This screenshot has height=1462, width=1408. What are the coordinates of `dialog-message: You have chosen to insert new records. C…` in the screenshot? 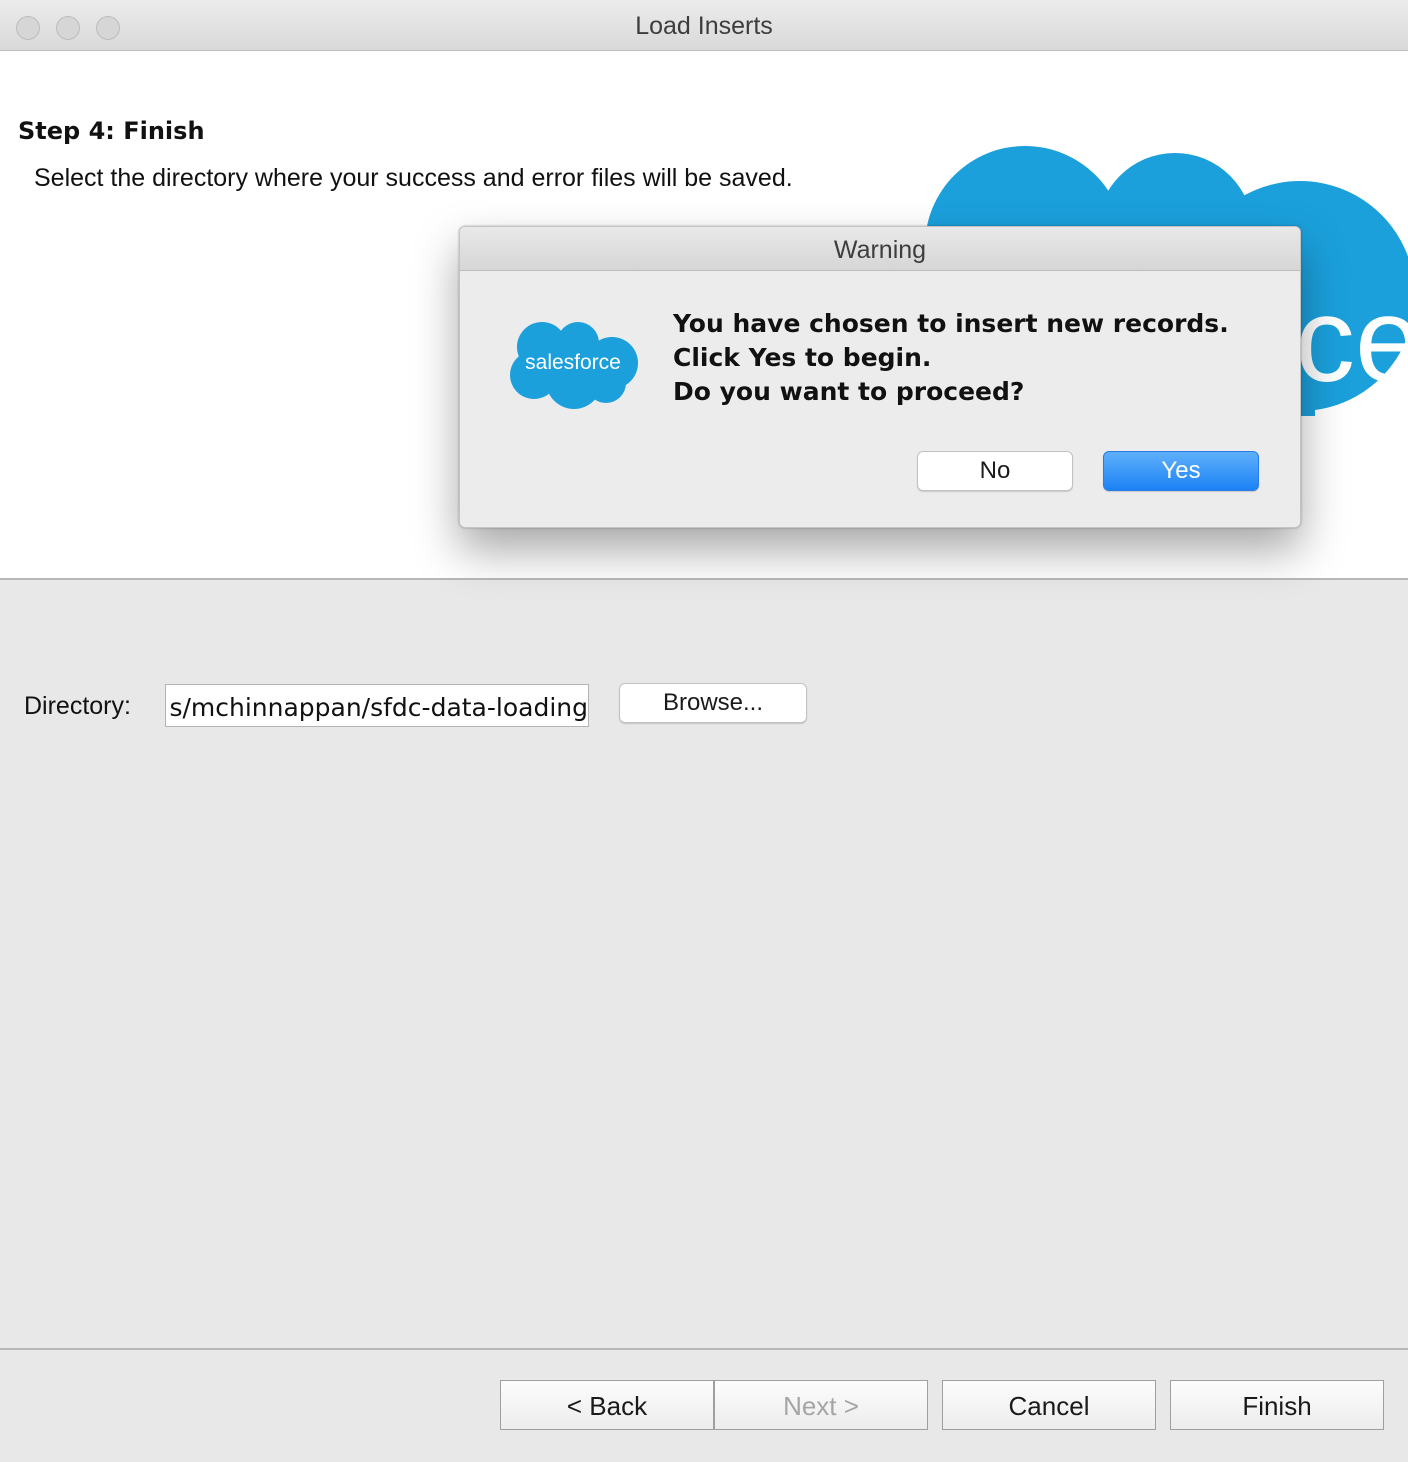 It's located at (951, 358).